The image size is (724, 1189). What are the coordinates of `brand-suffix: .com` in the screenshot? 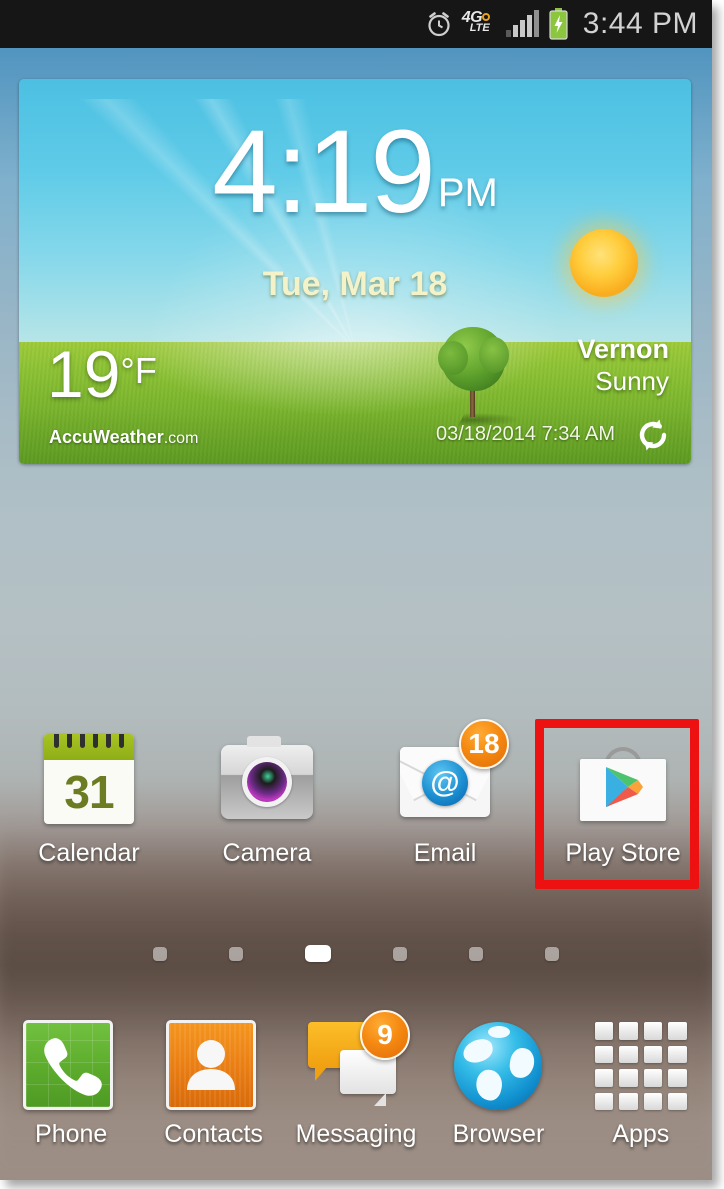 It's located at (181, 438).